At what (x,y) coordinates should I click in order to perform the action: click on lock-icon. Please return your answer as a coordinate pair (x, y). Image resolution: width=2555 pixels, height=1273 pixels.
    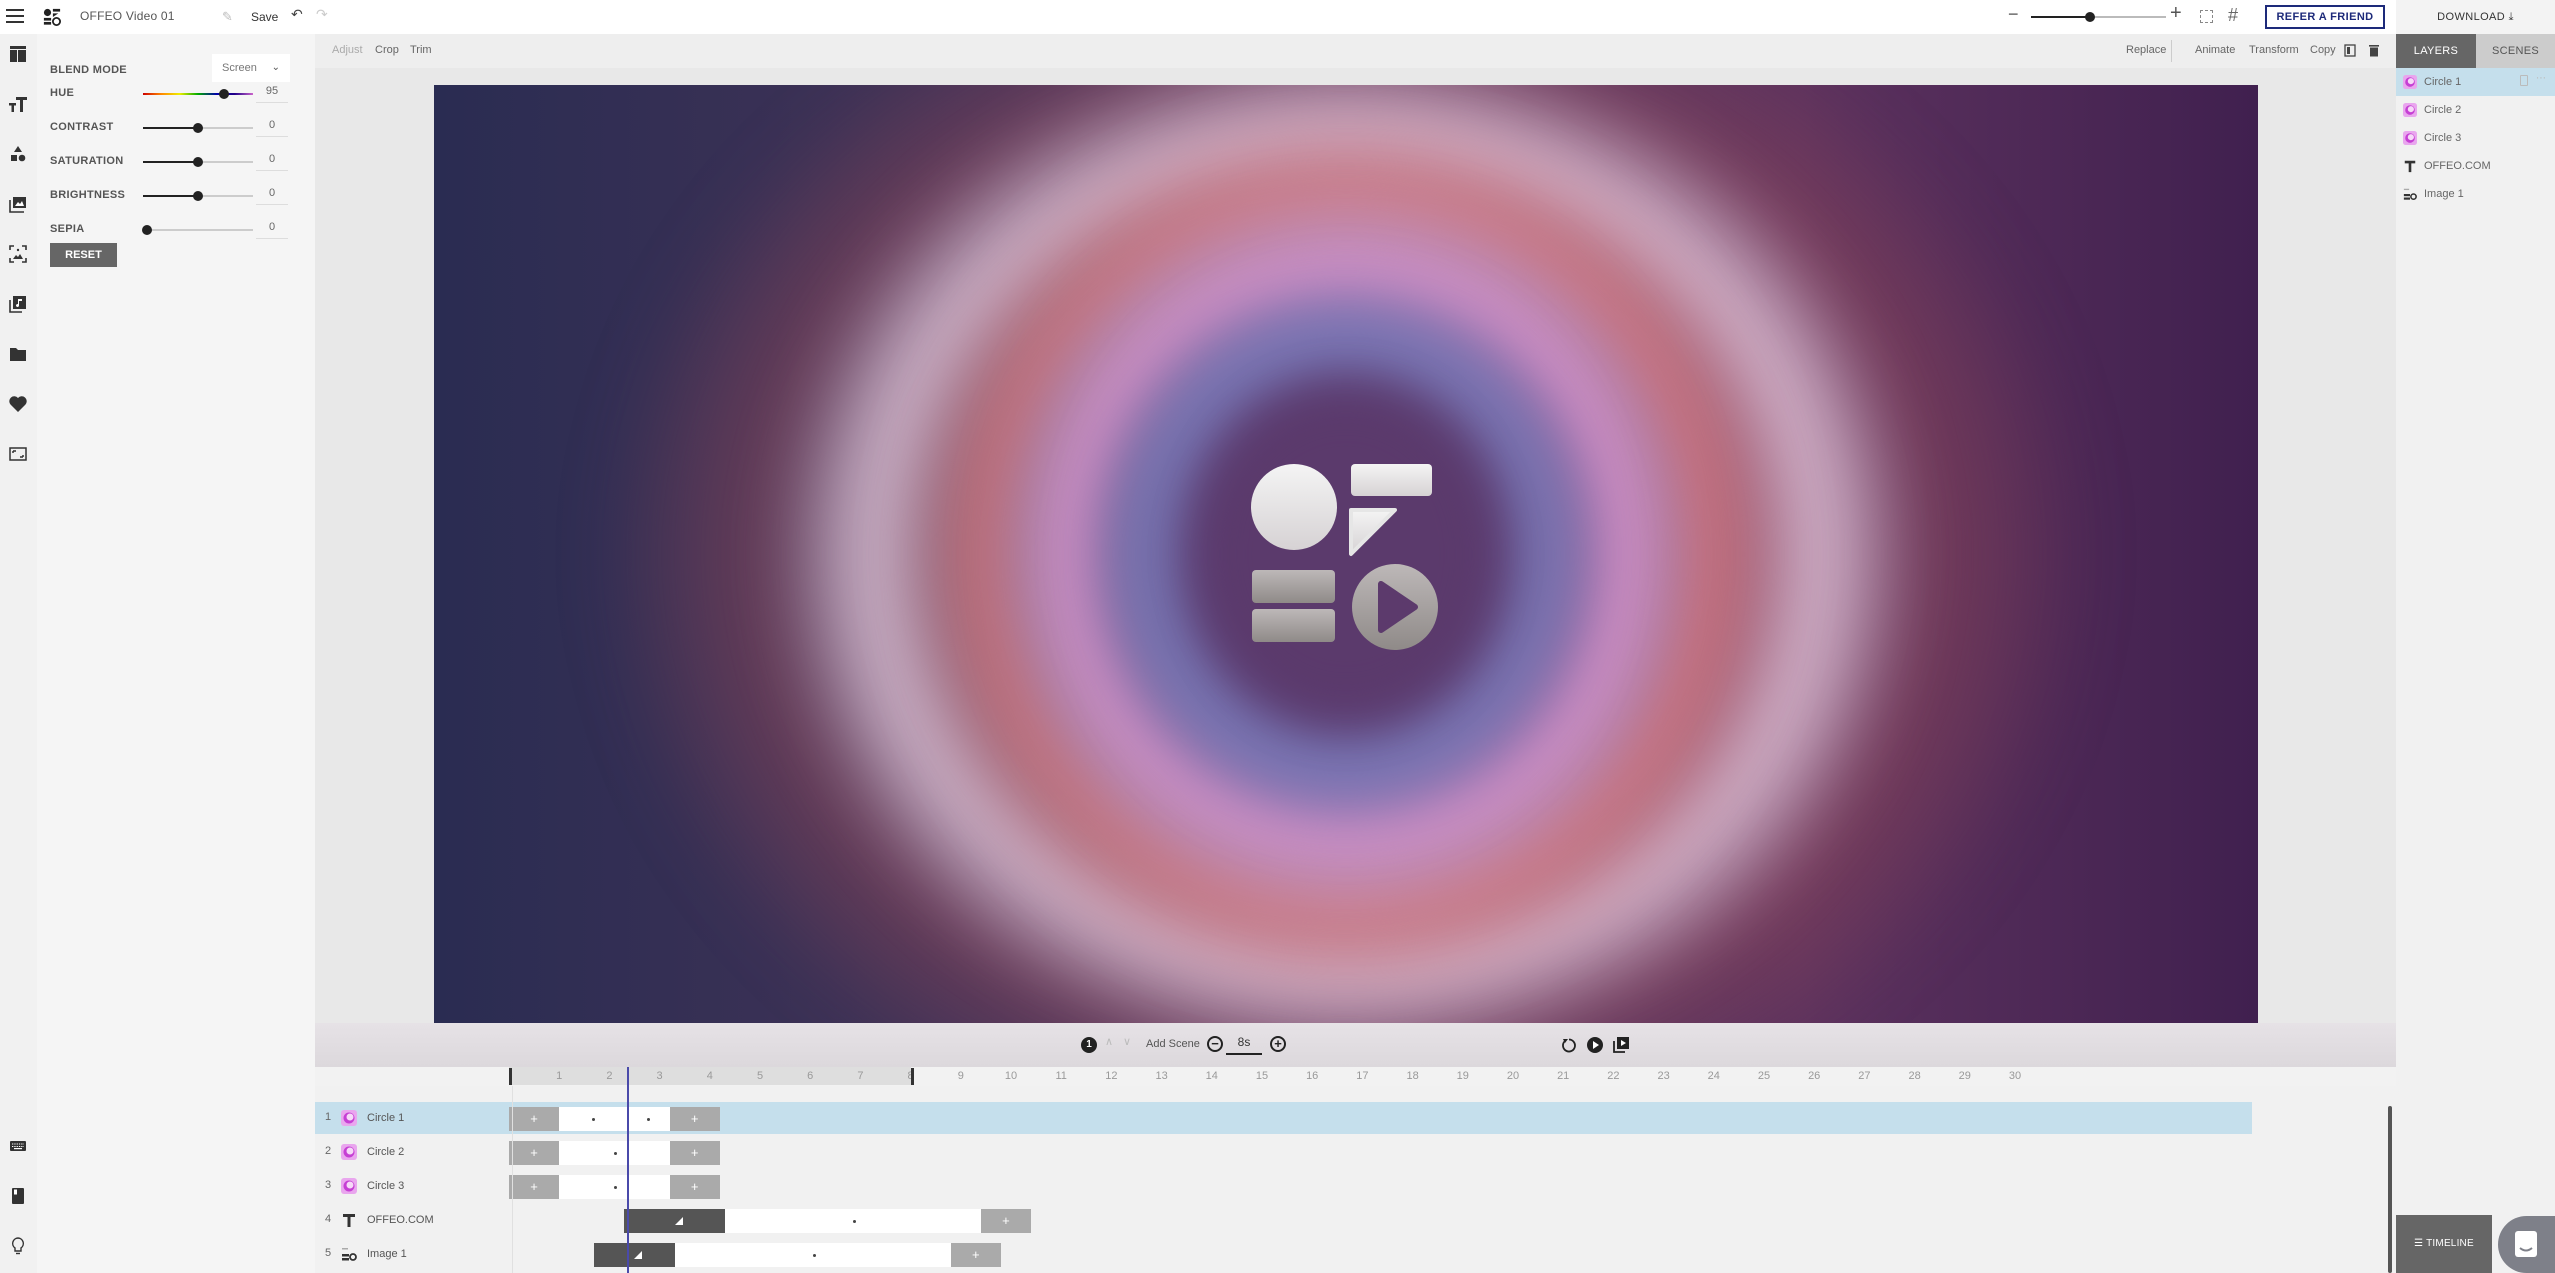
    Looking at the image, I should click on (2524, 80).